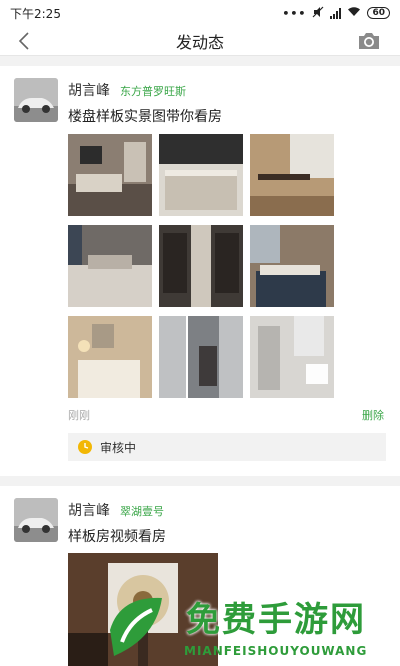  Describe the element at coordinates (85, 447) in the screenshot. I see `clock-icon` at that location.